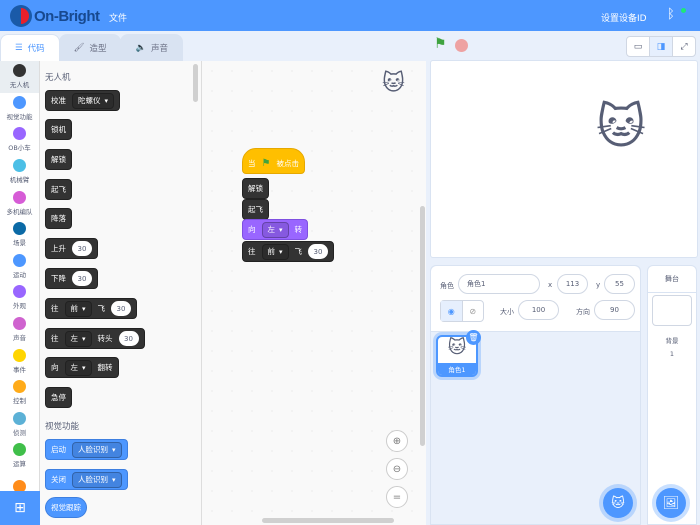  What do you see at coordinates (141, 48) in the screenshot?
I see `speaker-icon: 🔈` at bounding box center [141, 48].